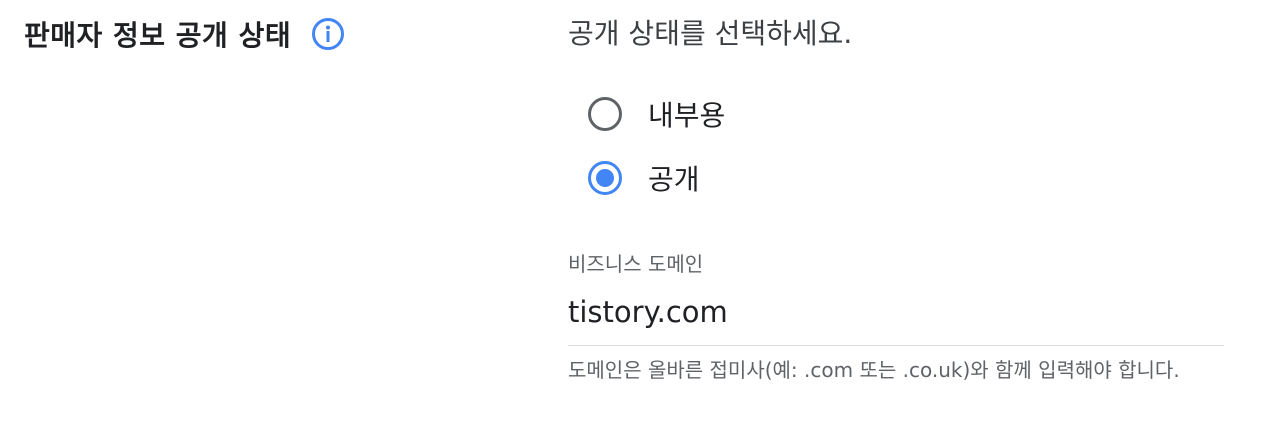  I want to click on radio-button-internal, so click(605, 114).